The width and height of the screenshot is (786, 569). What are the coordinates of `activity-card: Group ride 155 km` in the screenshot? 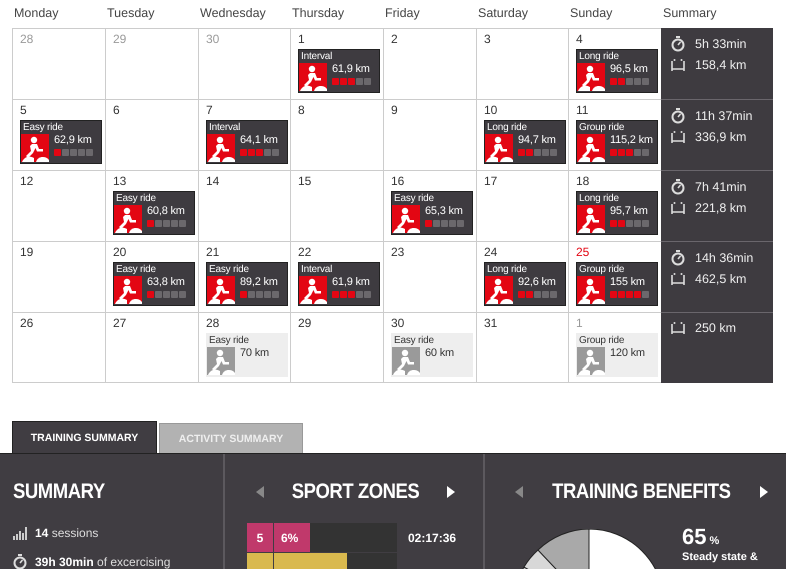 It's located at (617, 284).